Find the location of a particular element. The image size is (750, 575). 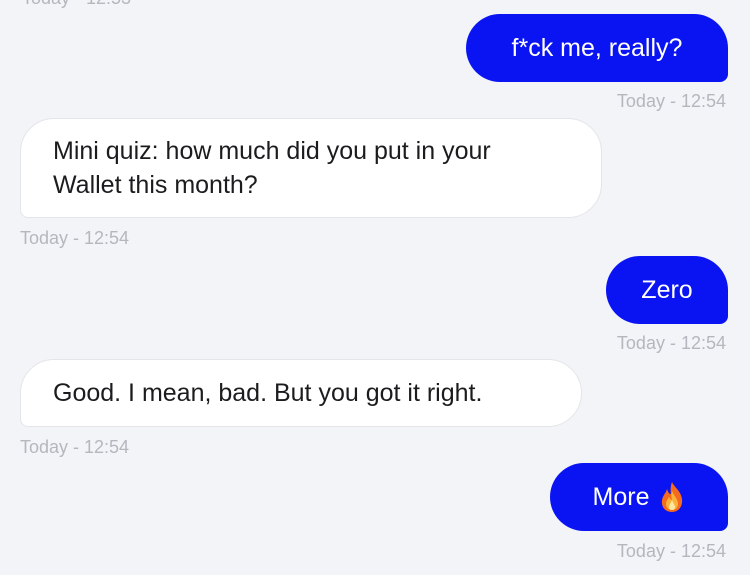

message-bubble-outgoing: More is located at coordinates (639, 497).